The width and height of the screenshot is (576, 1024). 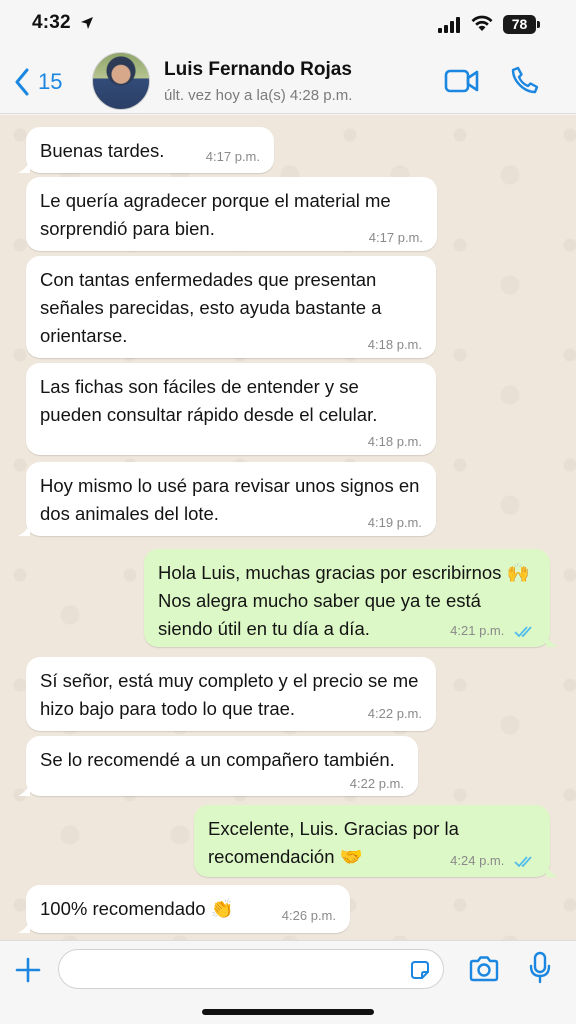 What do you see at coordinates (477, 860) in the screenshot?
I see `message-time-label: 4:24 p.m.` at bounding box center [477, 860].